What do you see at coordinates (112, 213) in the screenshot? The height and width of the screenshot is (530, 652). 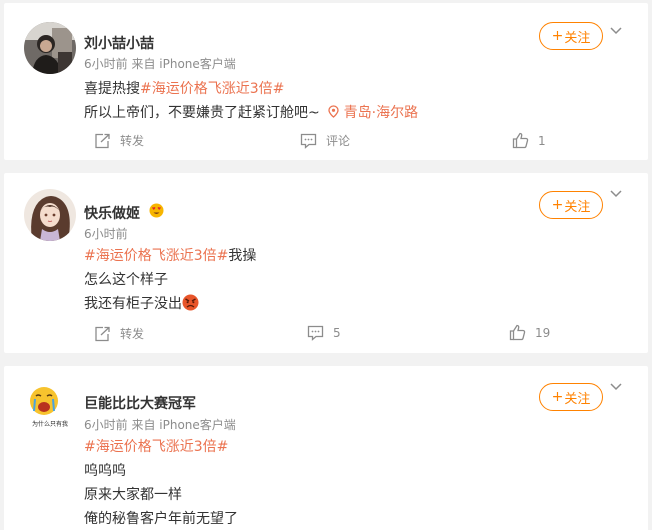 I see `username: 快乐做姬` at bounding box center [112, 213].